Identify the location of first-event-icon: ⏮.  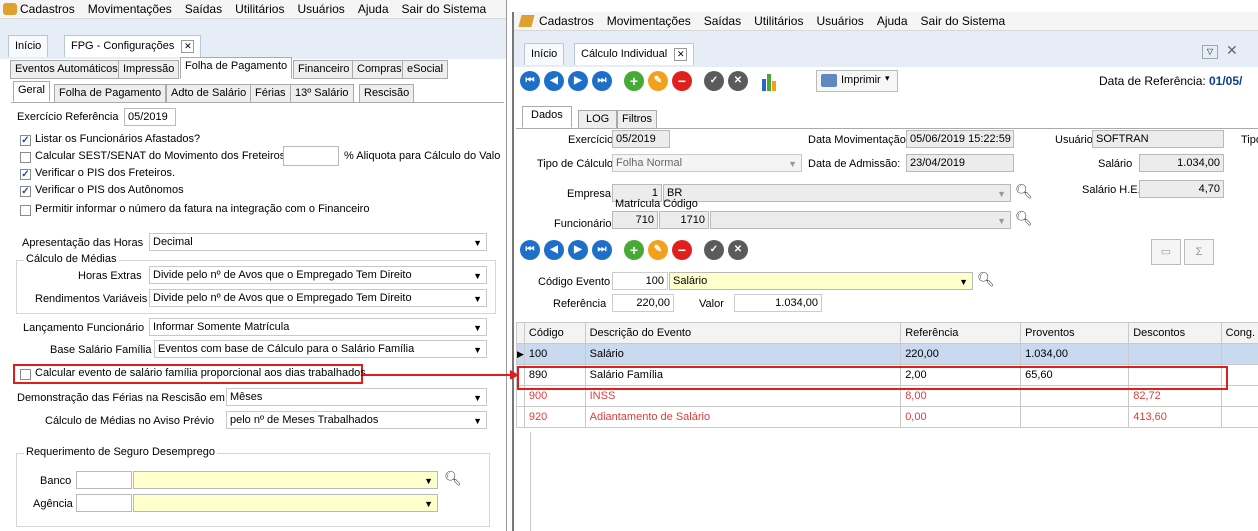
(530, 250).